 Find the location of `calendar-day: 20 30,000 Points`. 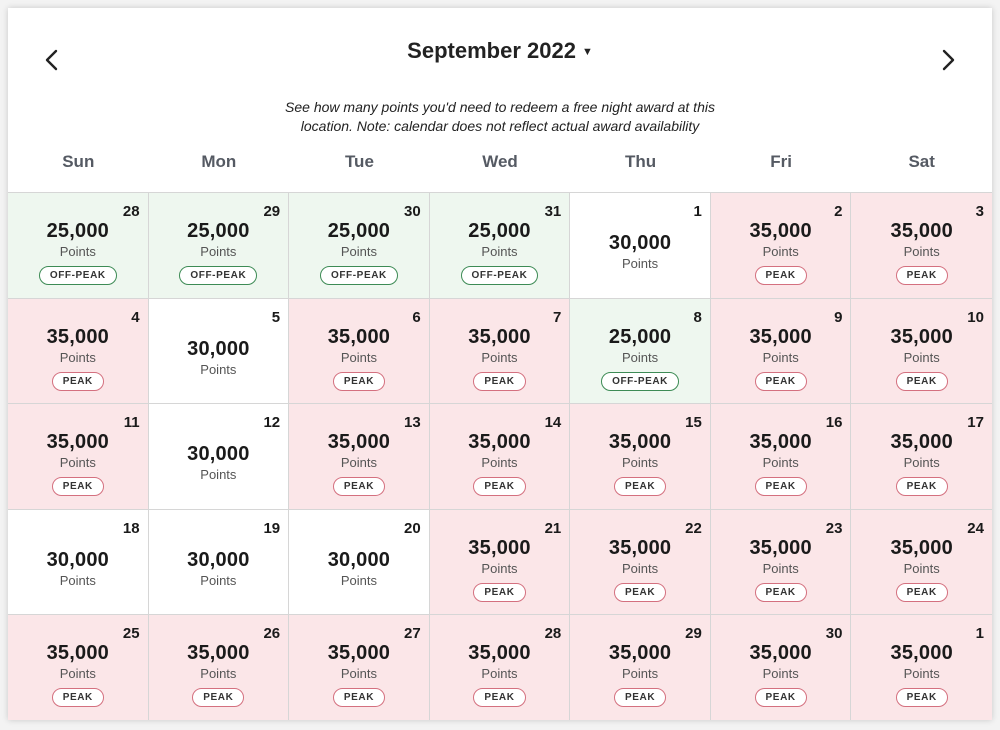

calendar-day: 20 30,000 Points is located at coordinates (359, 562).